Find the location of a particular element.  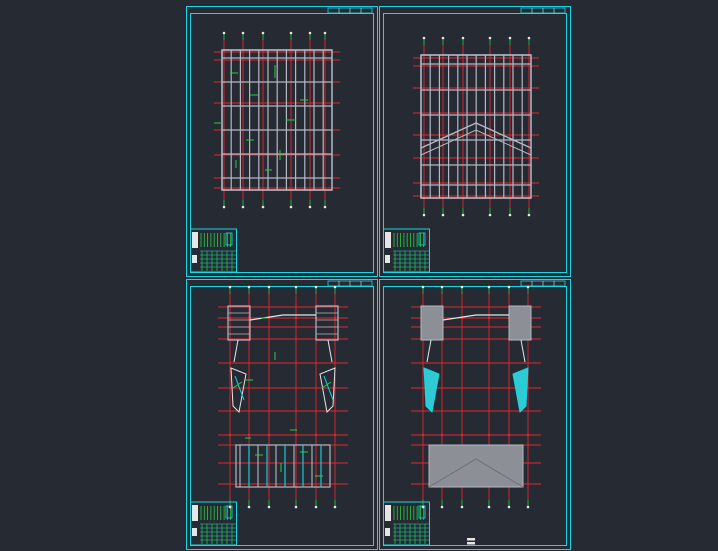

sheet-top-left is located at coordinates (277, 120).